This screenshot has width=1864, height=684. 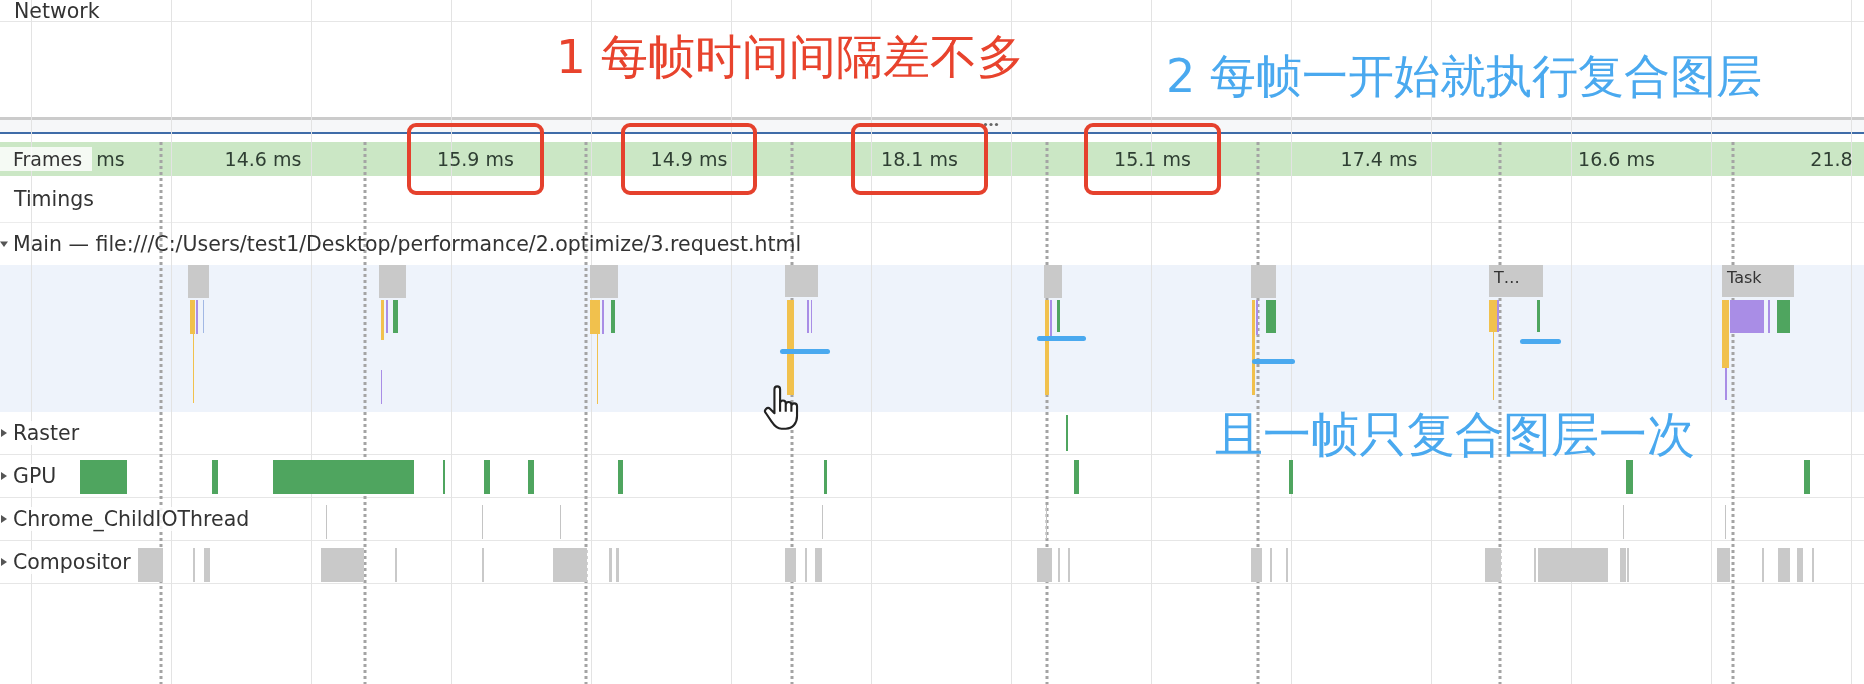 What do you see at coordinates (263, 159) in the screenshot?
I see `frame-duration: 14.6 ms` at bounding box center [263, 159].